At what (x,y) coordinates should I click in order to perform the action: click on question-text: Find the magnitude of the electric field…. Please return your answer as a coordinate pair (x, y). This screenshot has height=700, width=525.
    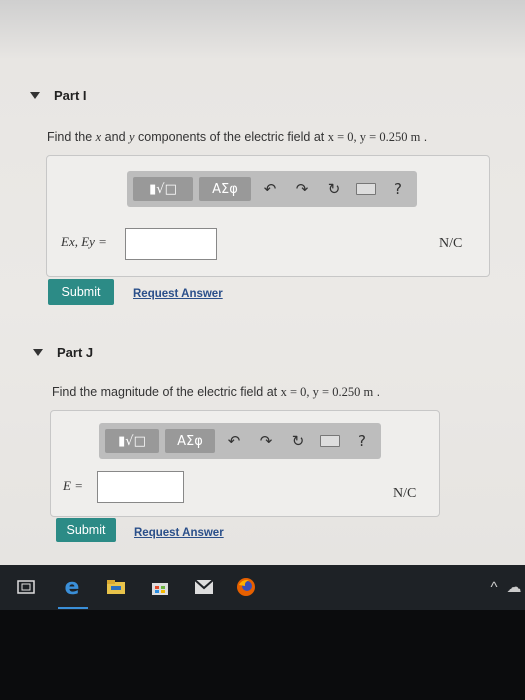
    Looking at the image, I should click on (166, 392).